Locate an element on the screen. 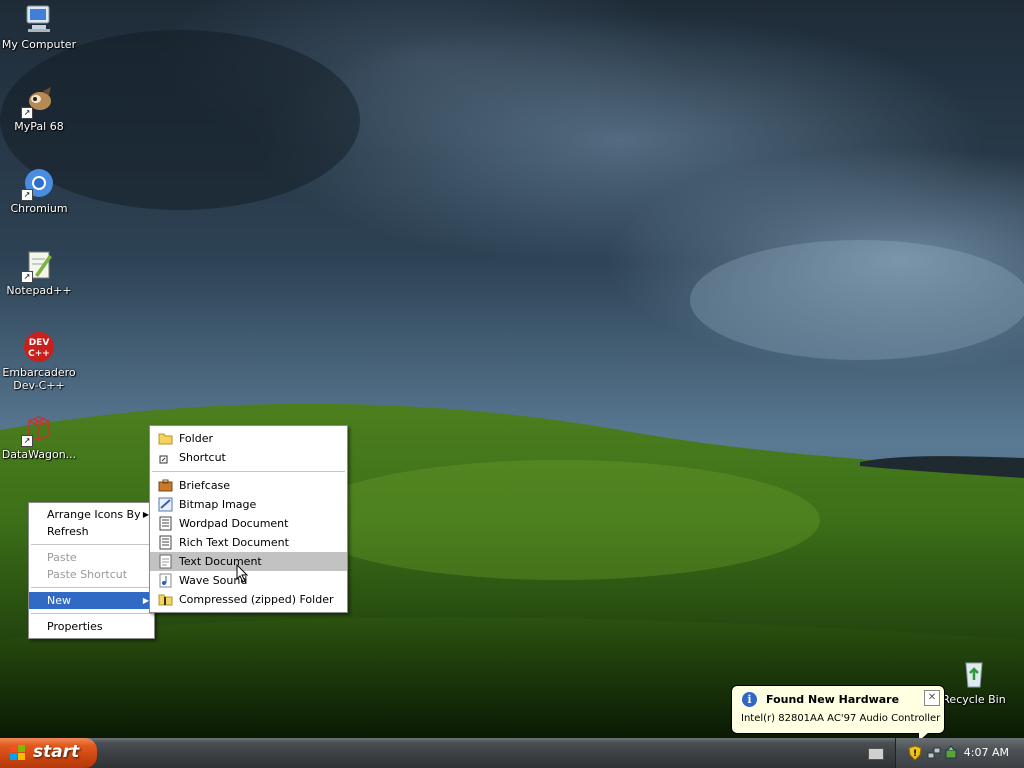 The height and width of the screenshot is (768, 1024). desktop-icon-label: My Computer is located at coordinates (39, 44).